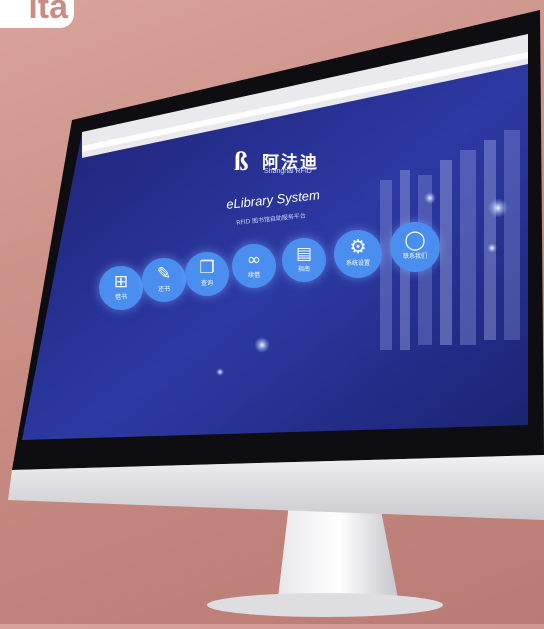 The width and height of the screenshot is (544, 629). Describe the element at coordinates (304, 254) in the screenshot. I see `book-icon: ▤` at that location.